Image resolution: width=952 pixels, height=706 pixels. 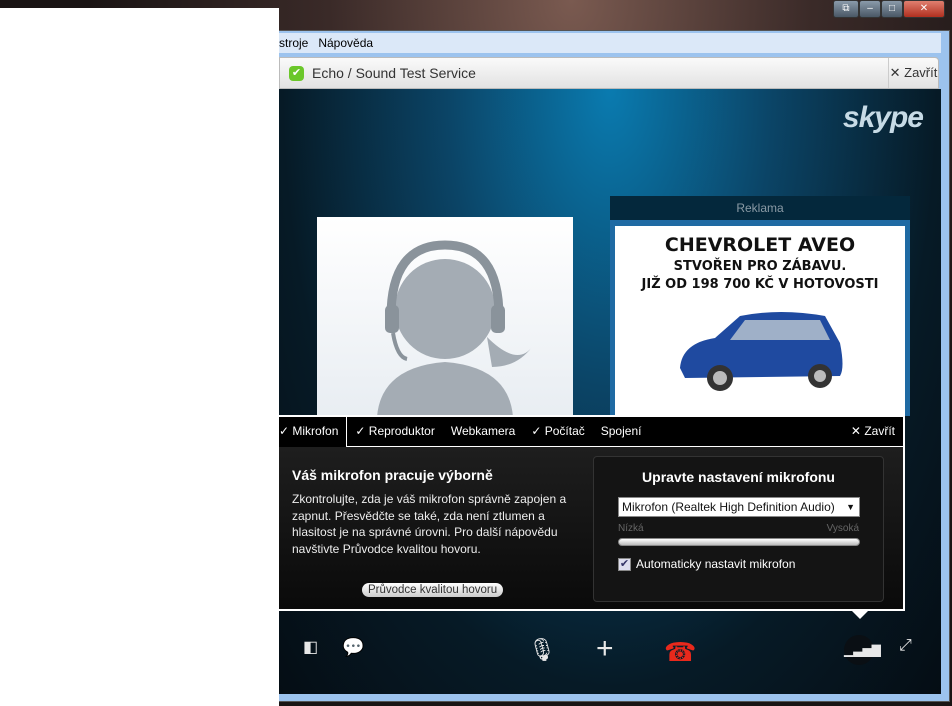 I want to click on maximize-button: □, so click(x=892, y=9).